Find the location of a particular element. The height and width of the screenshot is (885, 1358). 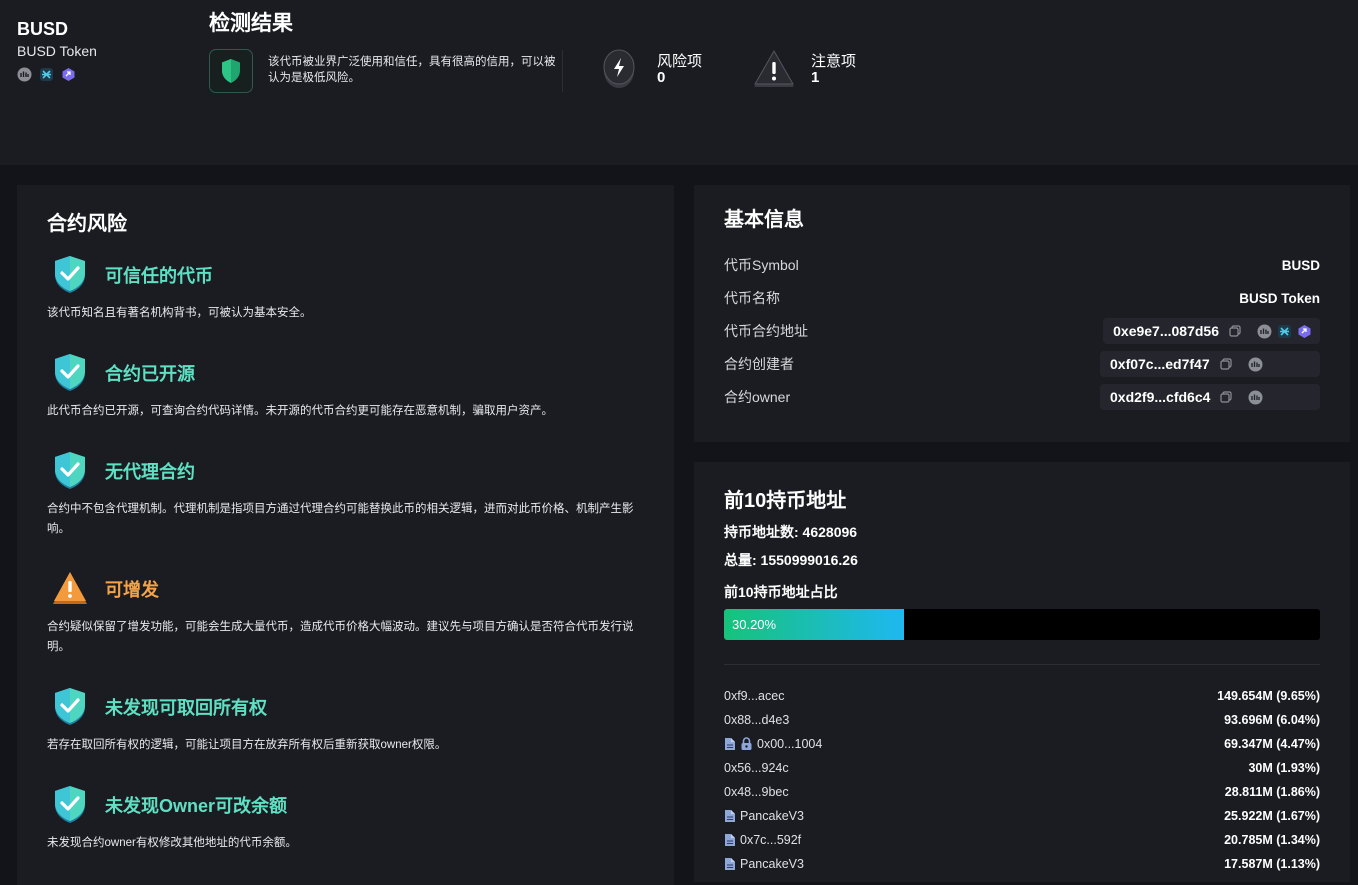

holder-amount: 149.654M (9.65%) is located at coordinates (1268, 696).